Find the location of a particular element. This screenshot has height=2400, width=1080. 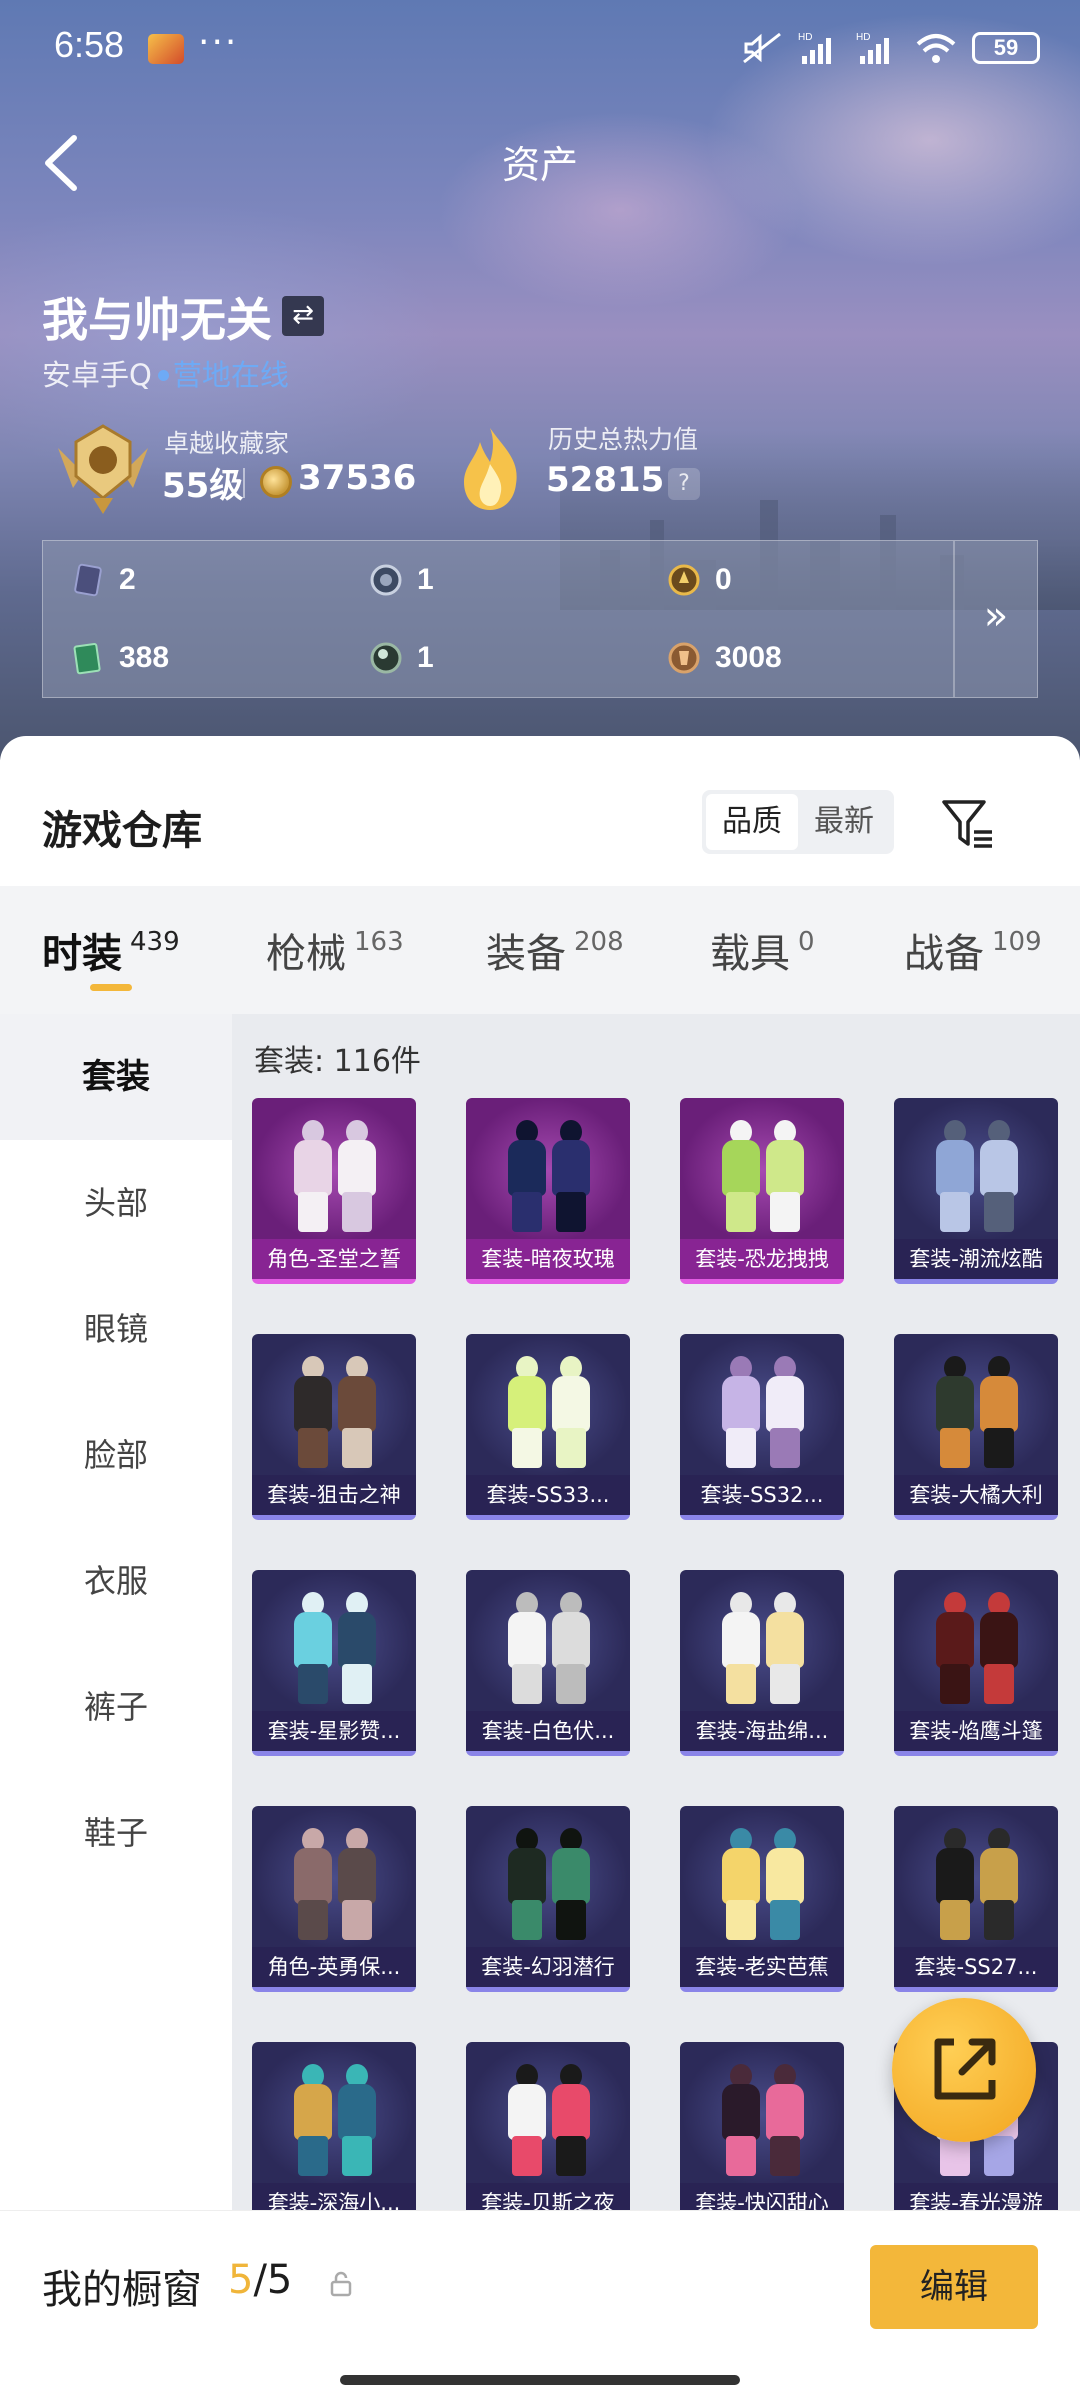

item-label: 套装-恐龙拽拽 is located at coordinates (762, 1259).